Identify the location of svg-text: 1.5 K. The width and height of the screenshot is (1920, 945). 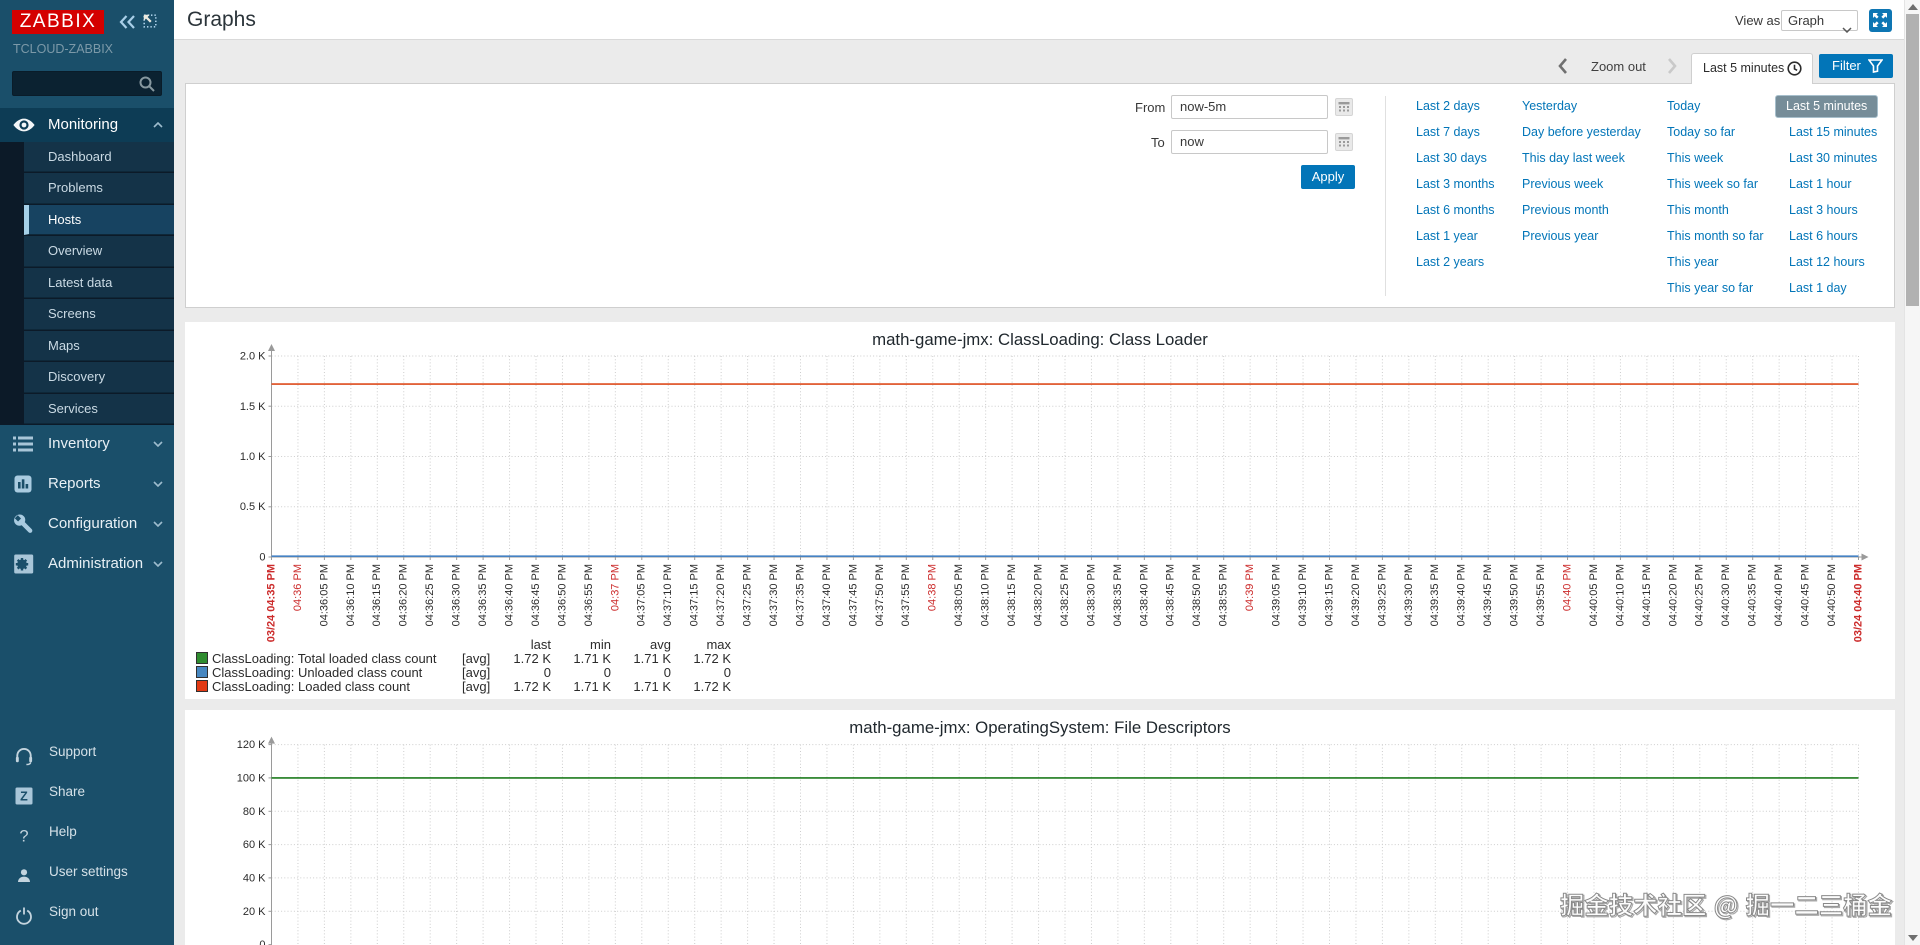
(253, 407).